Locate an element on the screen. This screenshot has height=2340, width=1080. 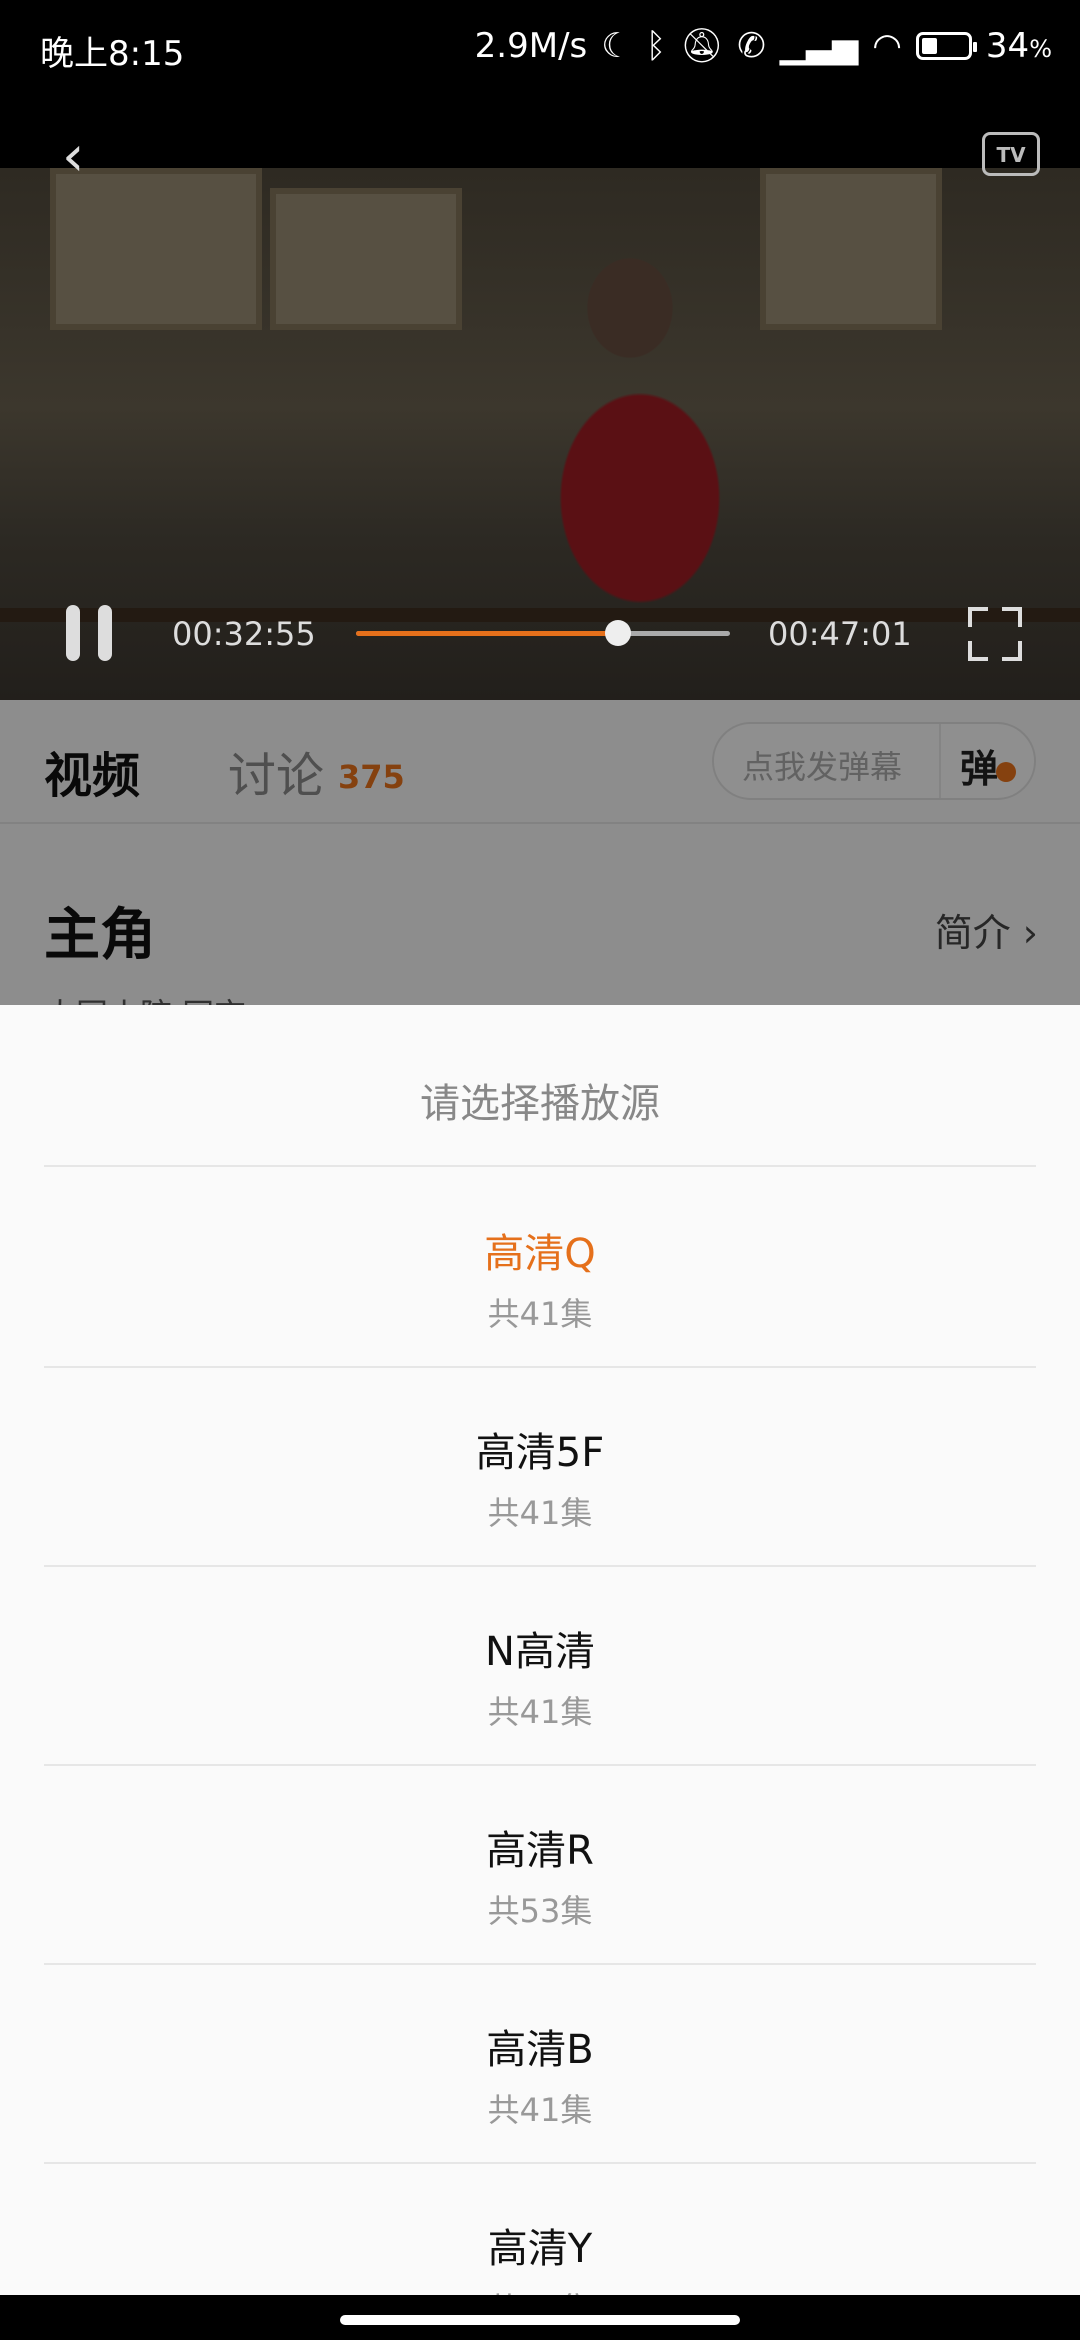
bluetooth-icon: ᛒ is located at coordinates (656, 46).